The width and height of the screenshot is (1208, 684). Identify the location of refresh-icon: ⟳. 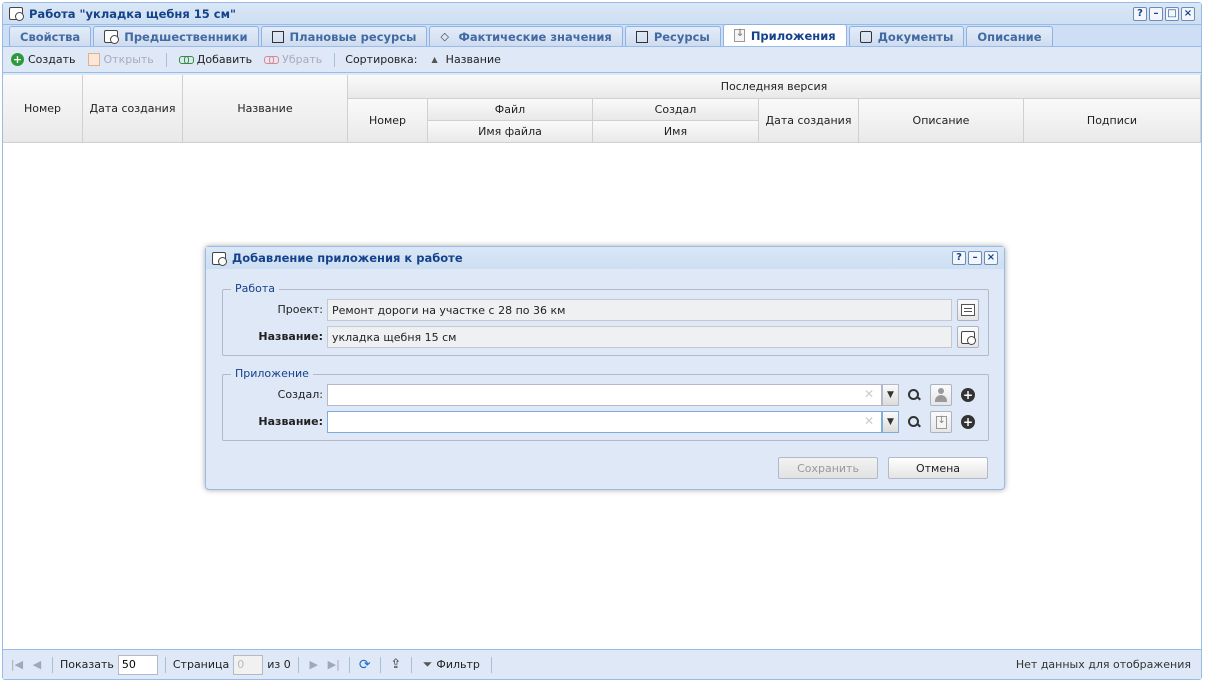
(365, 665).